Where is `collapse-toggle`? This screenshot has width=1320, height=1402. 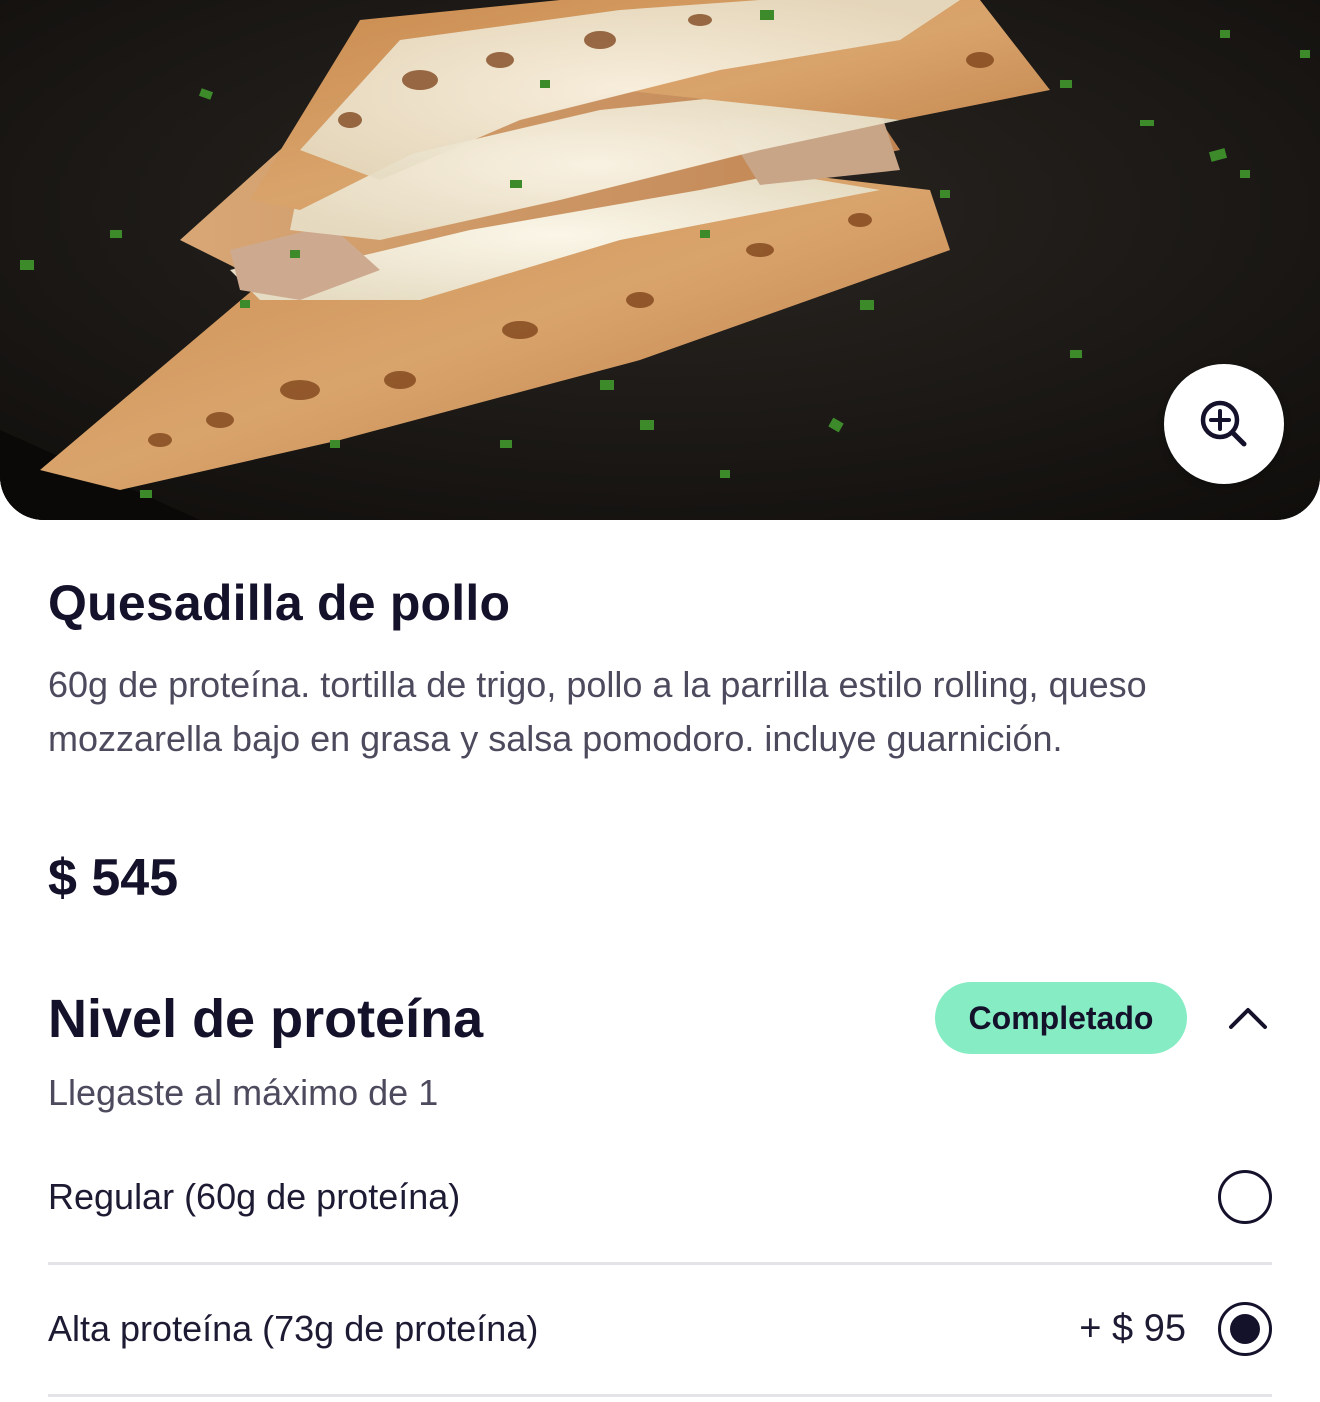
collapse-toggle is located at coordinates (1248, 1018).